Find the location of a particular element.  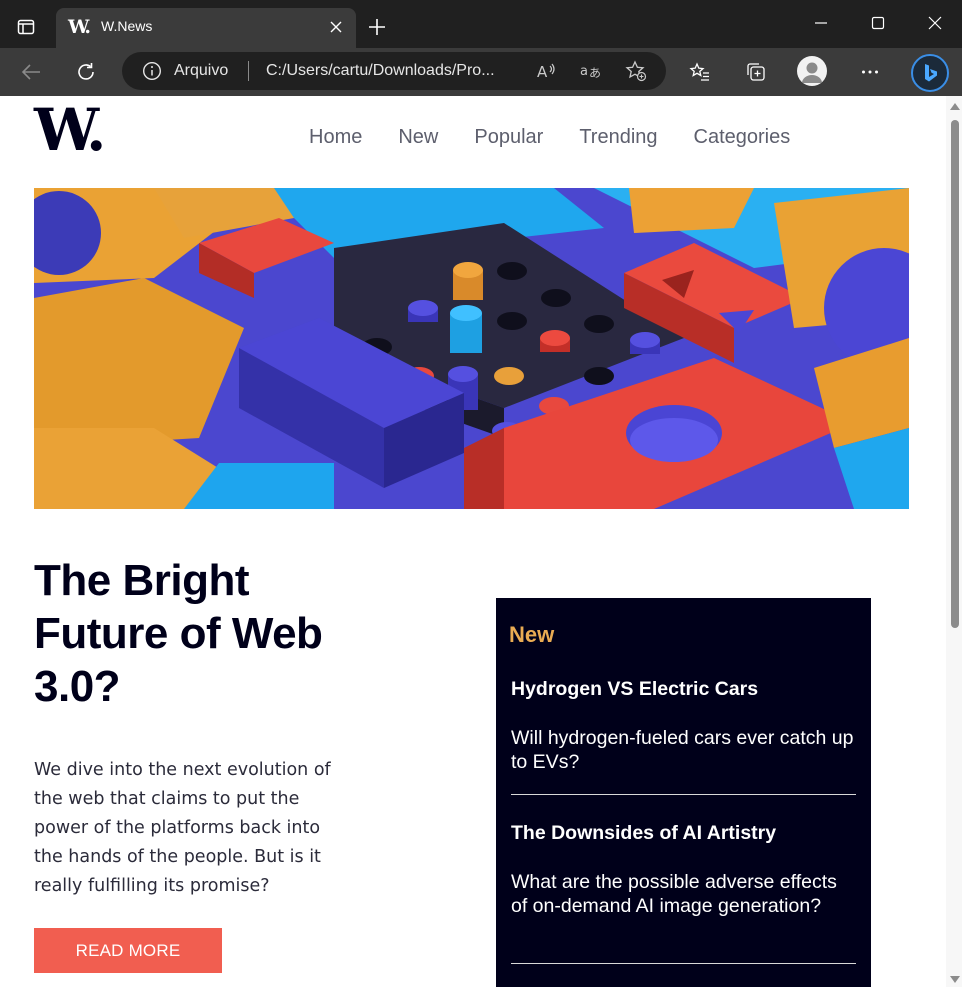

new-panel-heading: New is located at coordinates (532, 634).